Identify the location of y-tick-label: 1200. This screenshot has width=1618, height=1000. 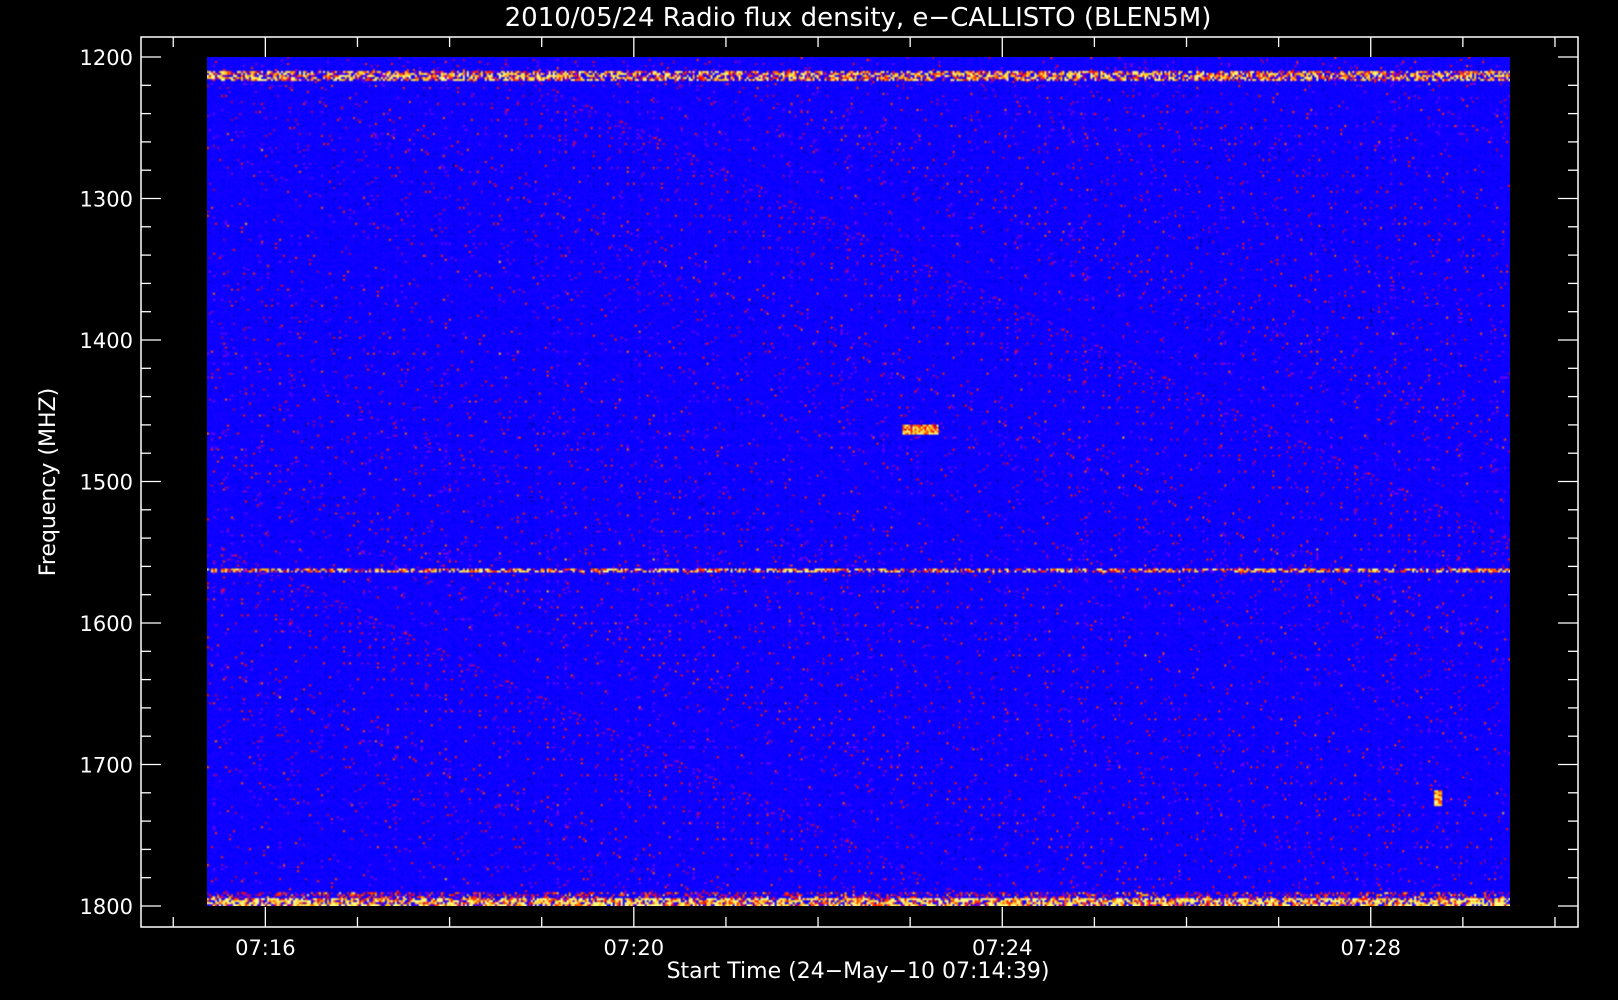
(106, 58).